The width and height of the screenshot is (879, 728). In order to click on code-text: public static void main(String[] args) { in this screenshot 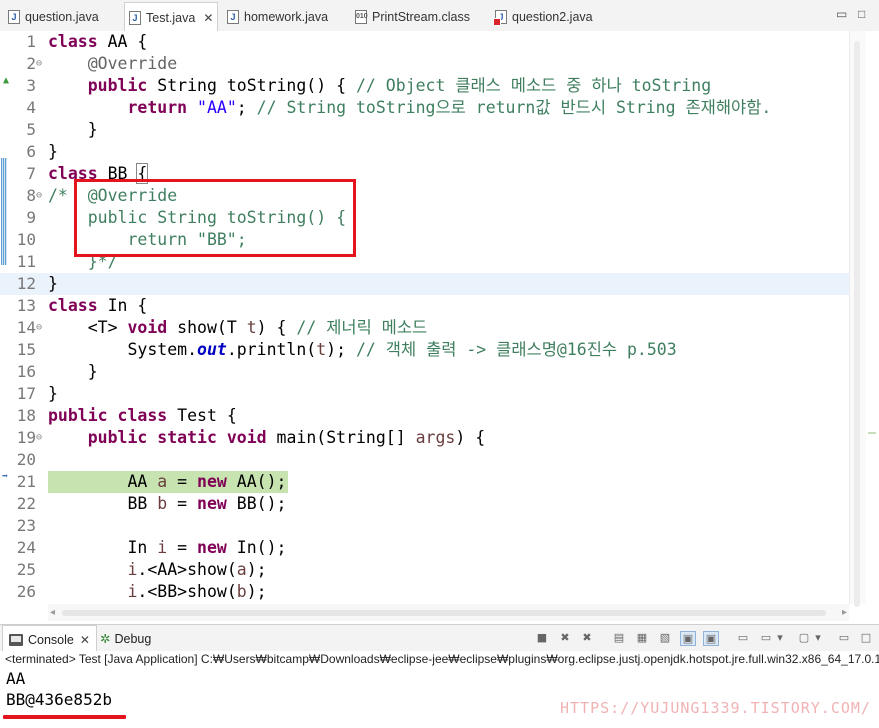, I will do `click(286, 437)`.